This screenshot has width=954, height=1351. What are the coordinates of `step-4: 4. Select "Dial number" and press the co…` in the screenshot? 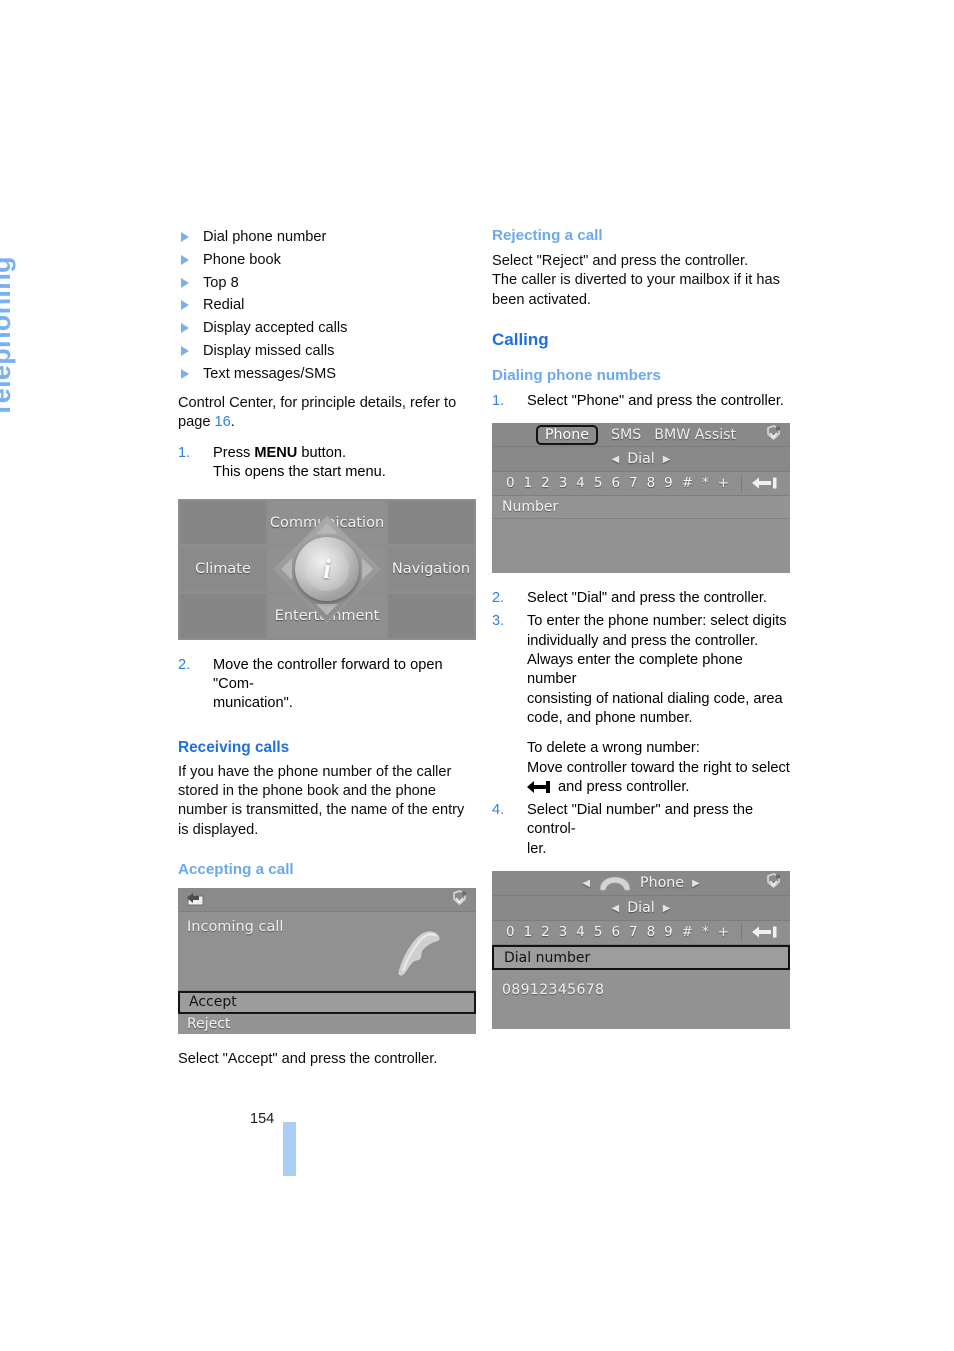 It's located at (641, 830).